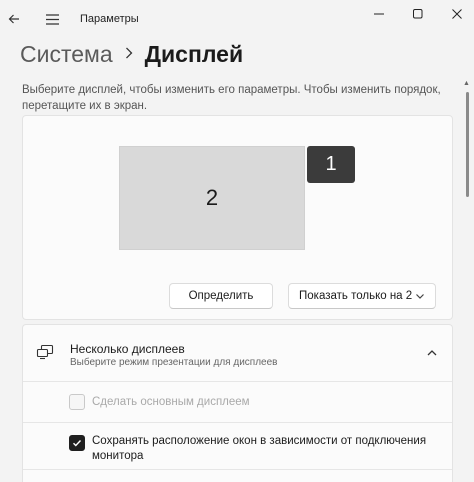 This screenshot has height=482, width=474. I want to click on show-only-dropdown: Показать только на 2, so click(362, 296).